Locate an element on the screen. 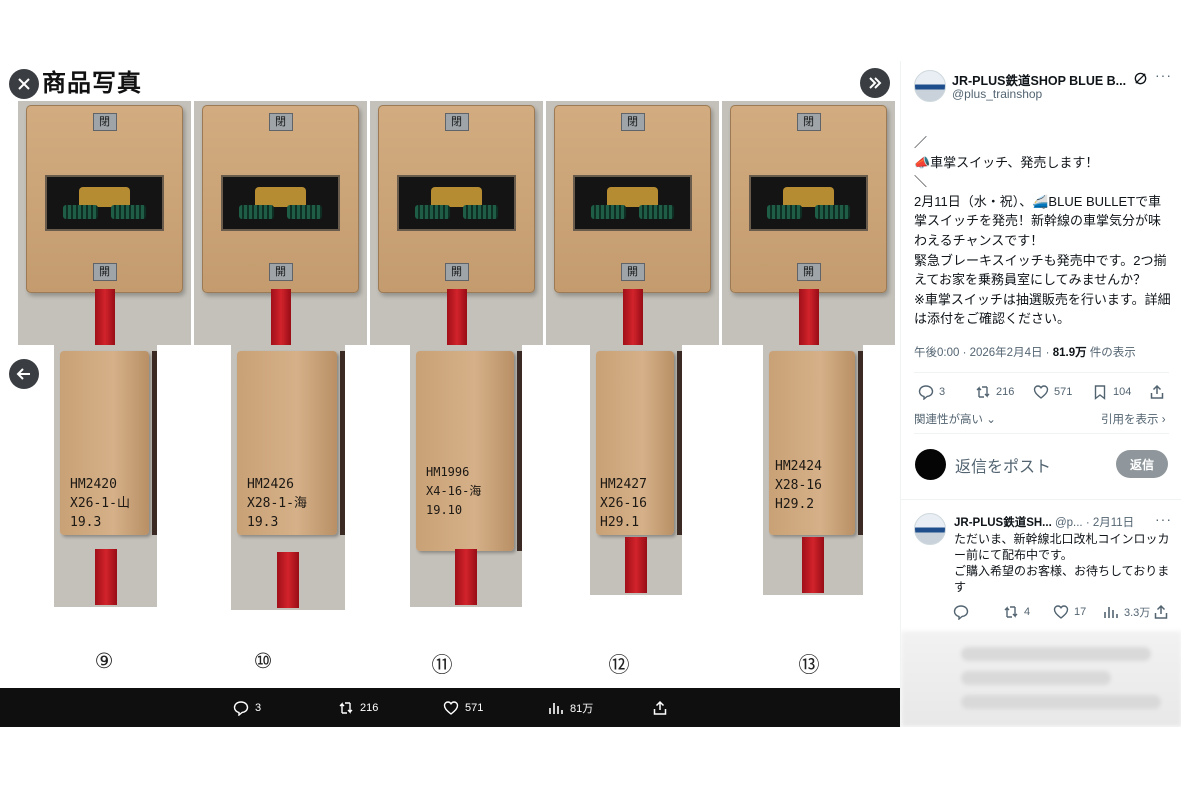  double-chevron-right-icon is located at coordinates (875, 83).